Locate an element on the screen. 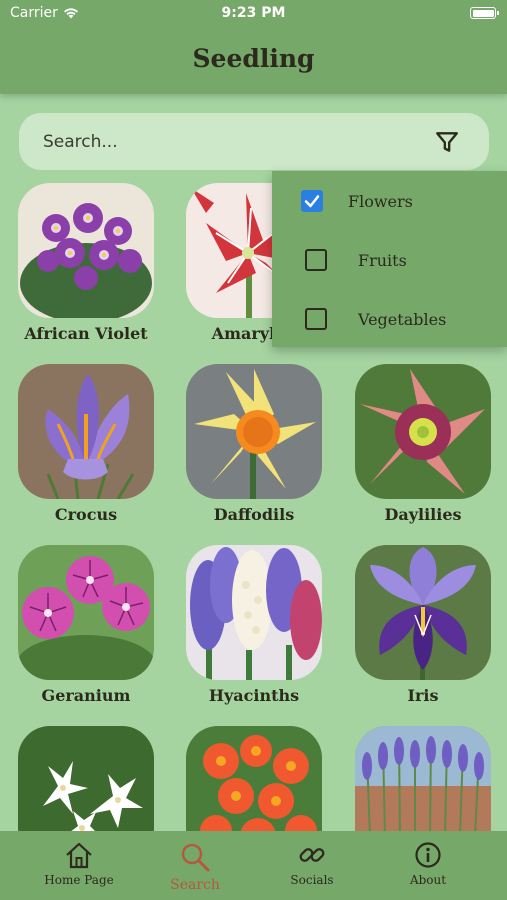  hyacinths-image is located at coordinates (254, 612).